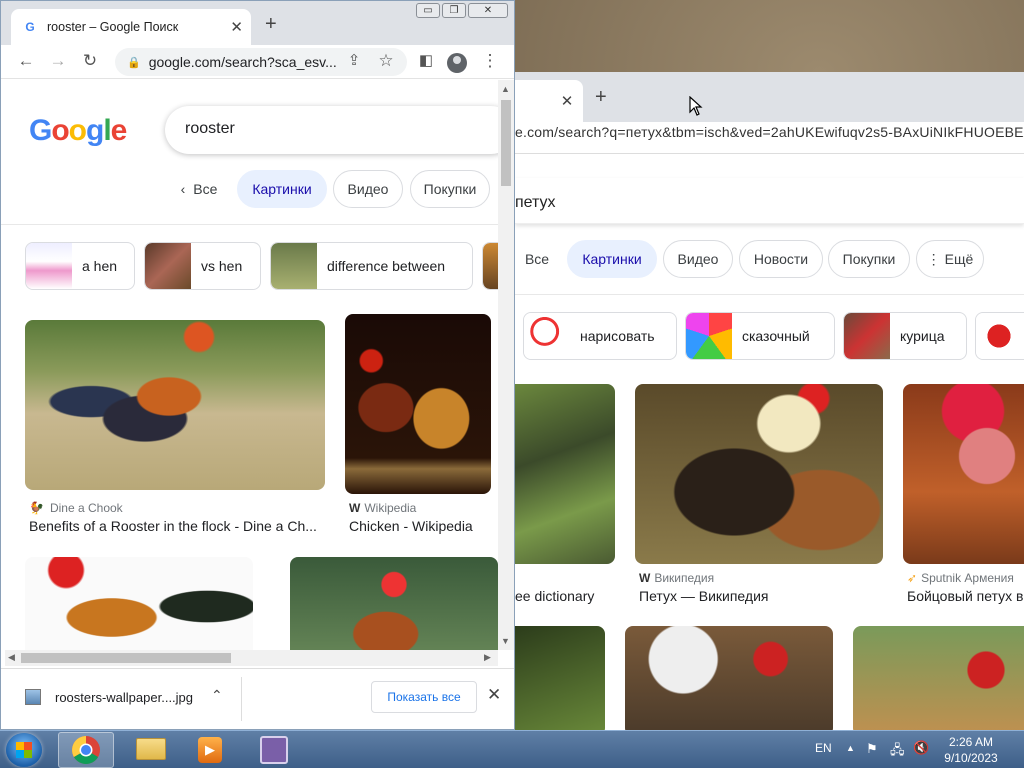 Image resolution: width=1024 pixels, height=768 pixels. What do you see at coordinates (236, 27) in the screenshot?
I see `tab-close-icon: ✕` at bounding box center [236, 27].